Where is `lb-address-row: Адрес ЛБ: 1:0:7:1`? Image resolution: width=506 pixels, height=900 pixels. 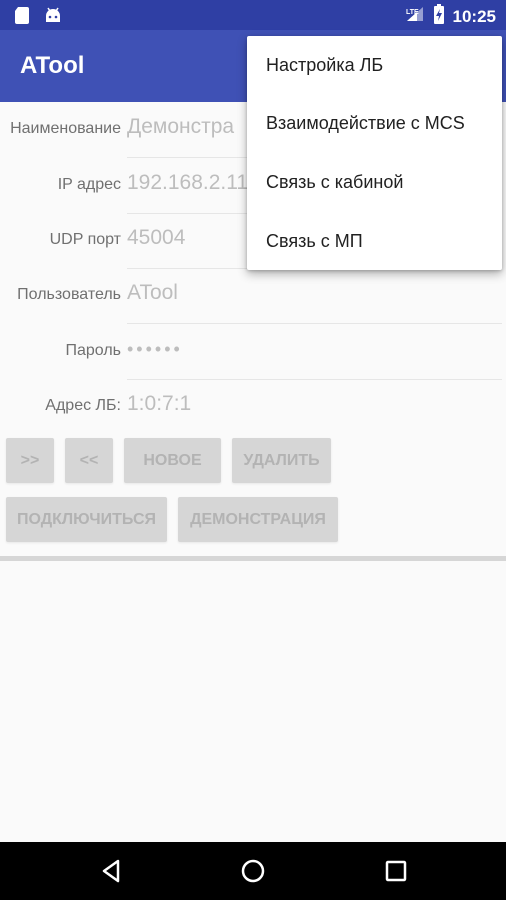 lb-address-row: Адрес ЛБ: 1:0:7:1 is located at coordinates (253, 407).